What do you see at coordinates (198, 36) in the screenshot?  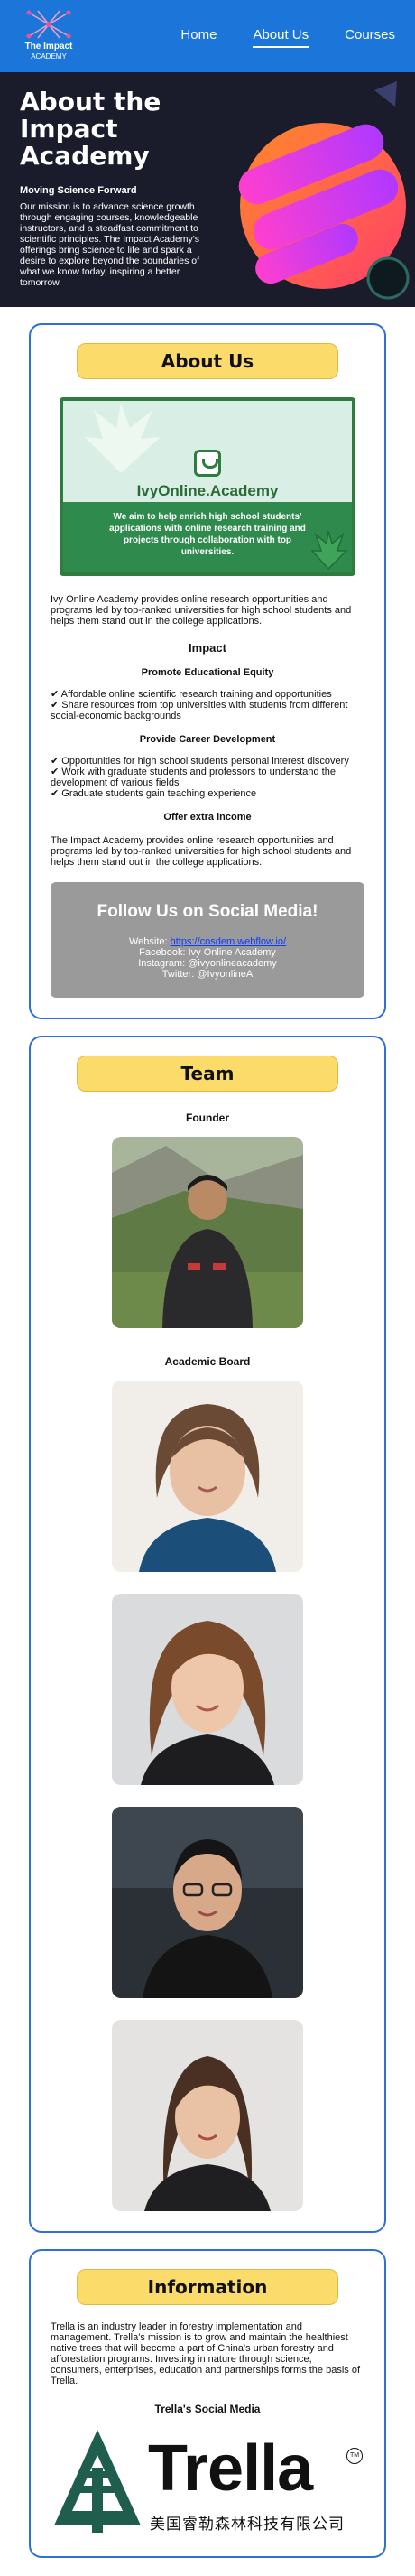 I see `nav-link-home: Home` at bounding box center [198, 36].